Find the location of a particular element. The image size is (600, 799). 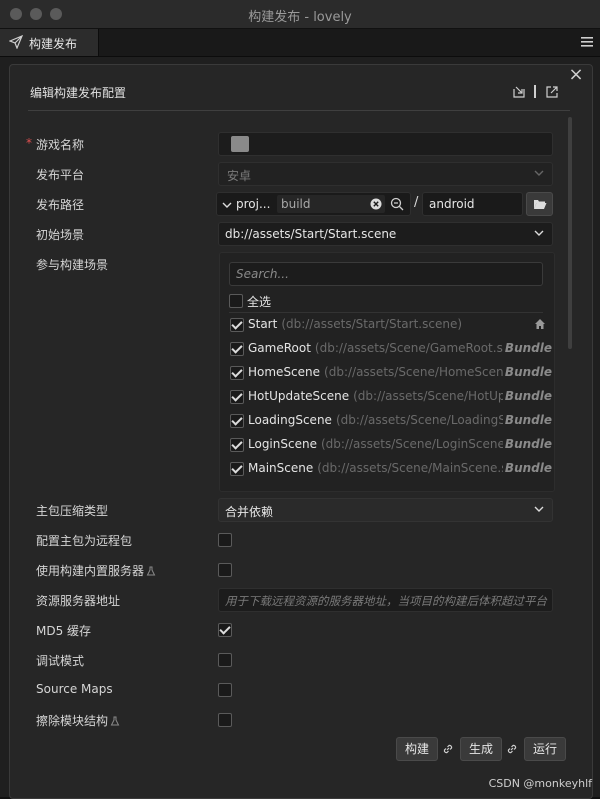

watermark: CSDN @monkeyhlf is located at coordinates (540, 783).